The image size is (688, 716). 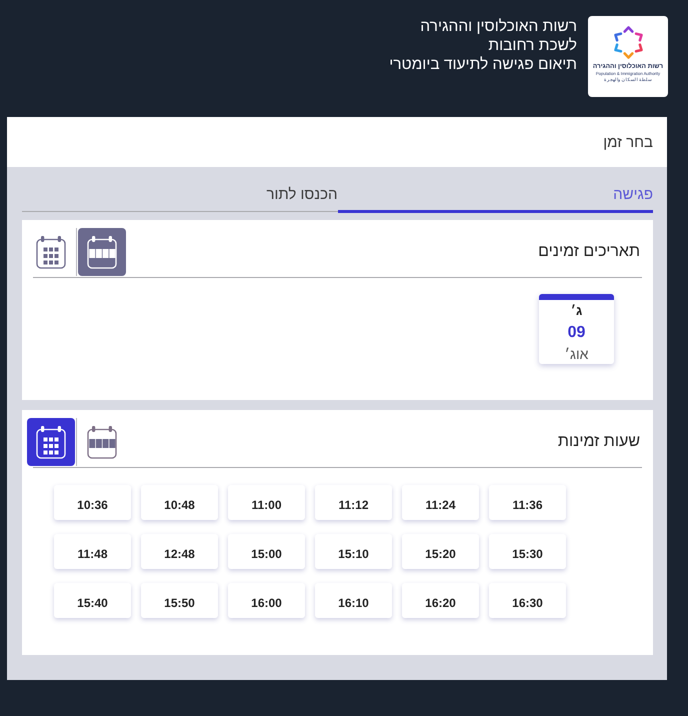 I want to click on time-slot-button: 10:36, so click(x=92, y=502).